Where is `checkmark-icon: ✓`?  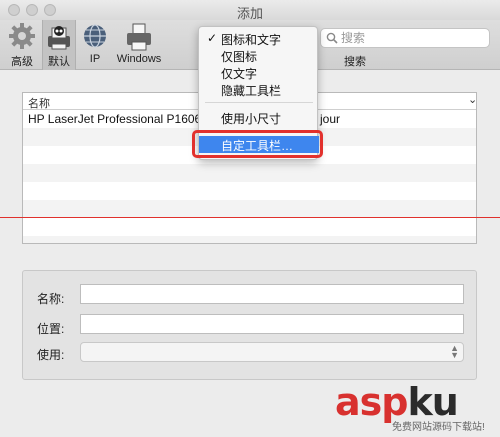
checkmark-icon: ✓ is located at coordinates (212, 38).